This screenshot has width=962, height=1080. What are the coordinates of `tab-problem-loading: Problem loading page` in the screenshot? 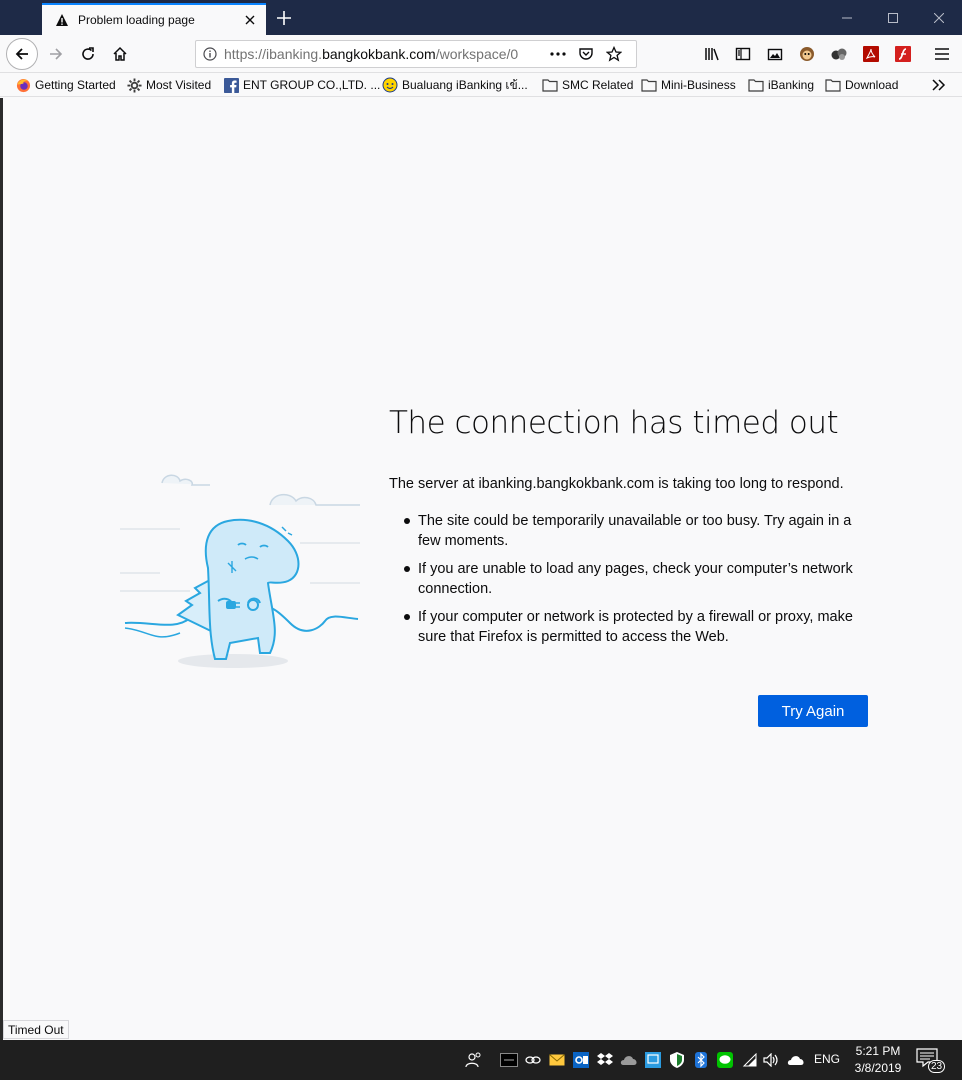 It's located at (154, 19).